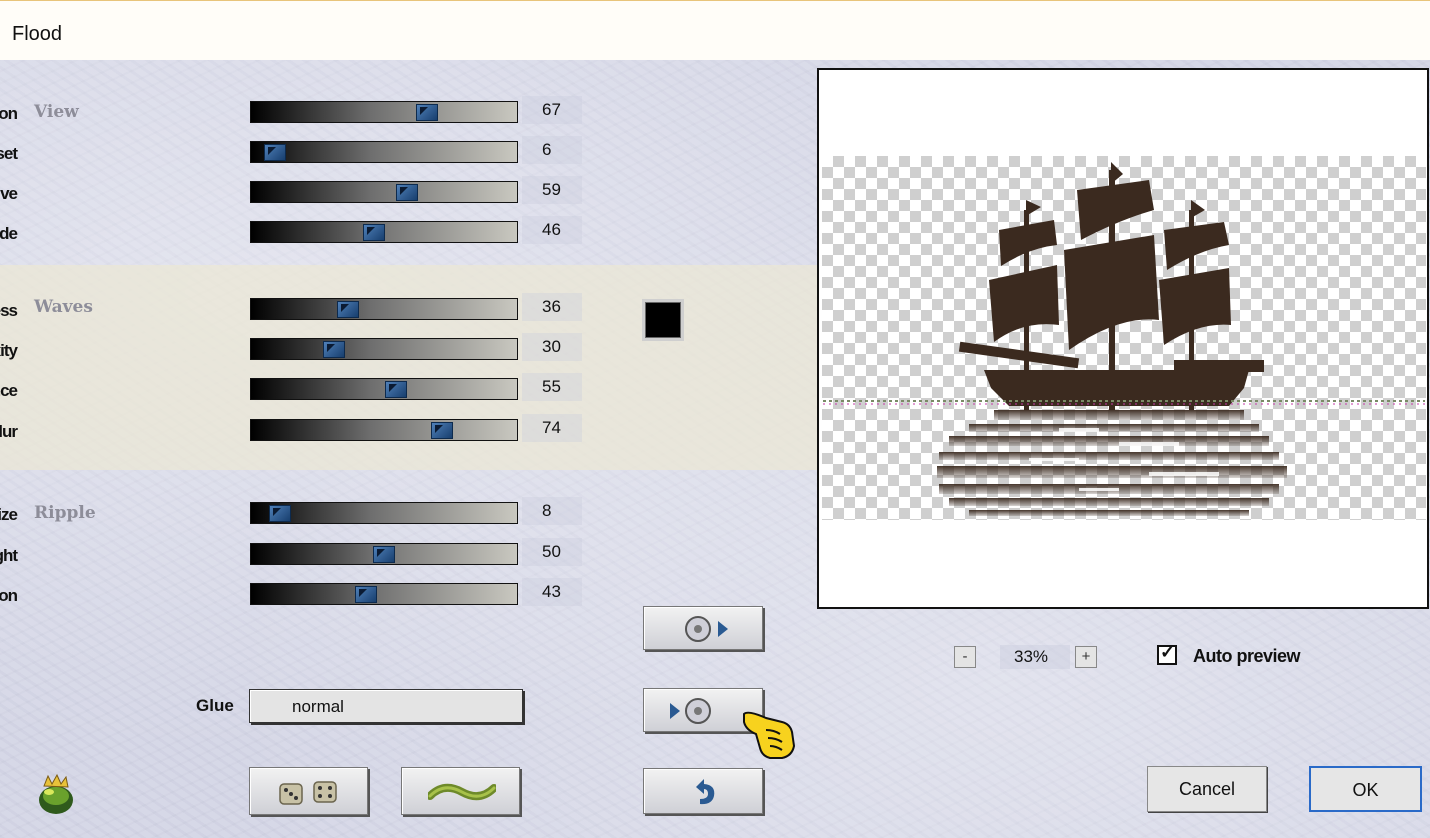 This screenshot has width=1430, height=838. I want to click on waviness-slider, so click(384, 309).